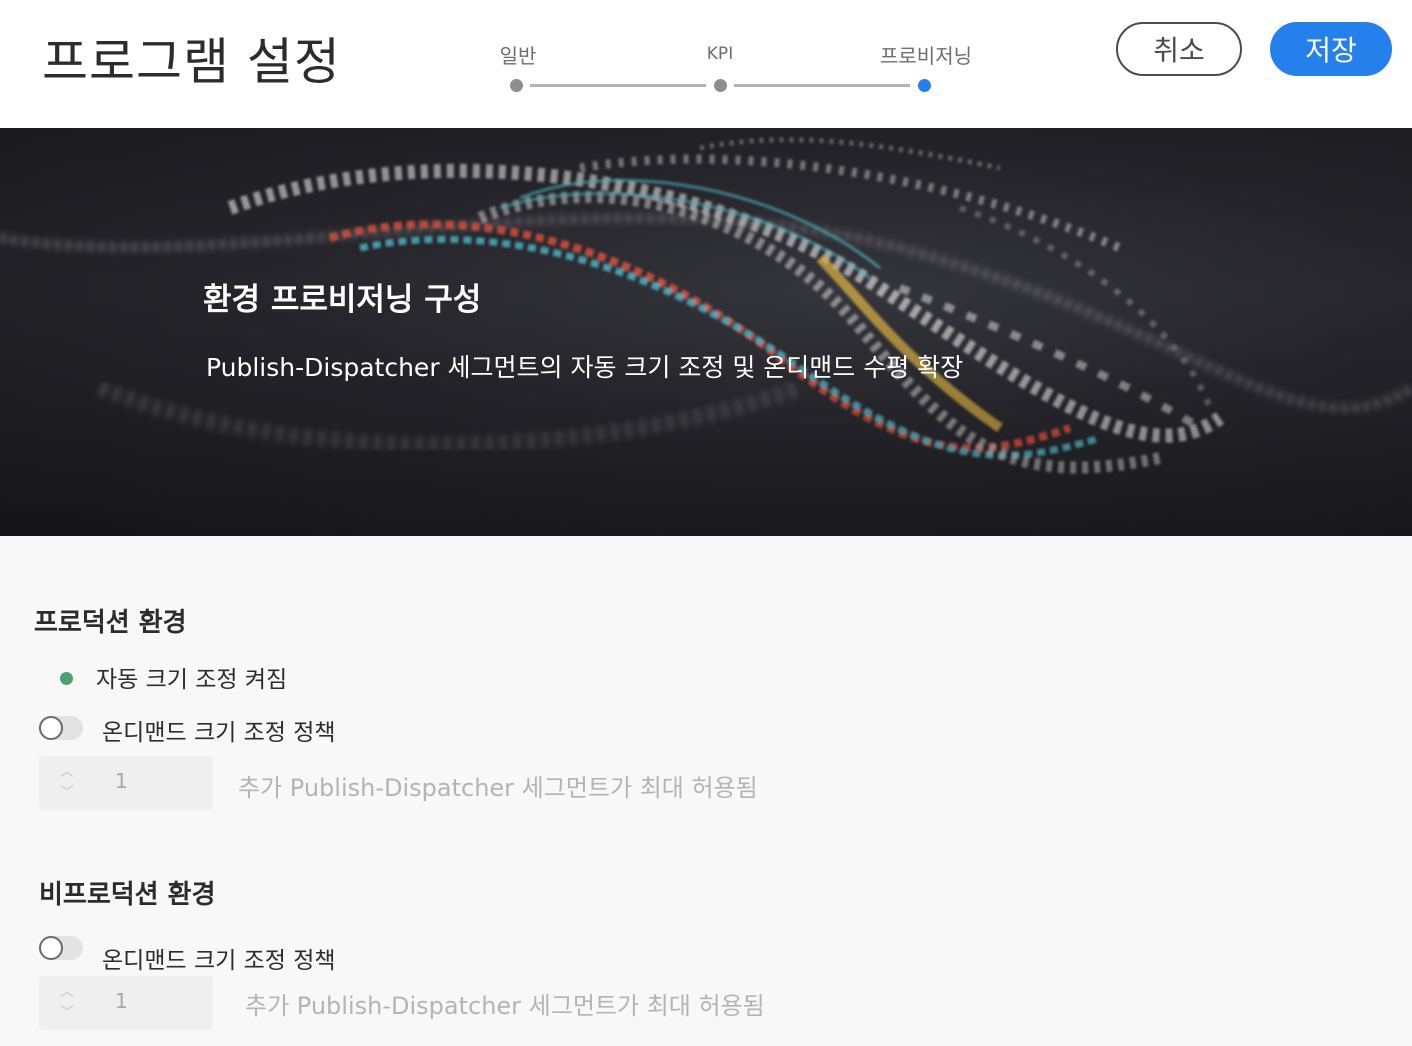  I want to click on production-segments-help: 추가 Publish-Dispatcher 세그먼트가 최대 허용됨, so click(498, 788).